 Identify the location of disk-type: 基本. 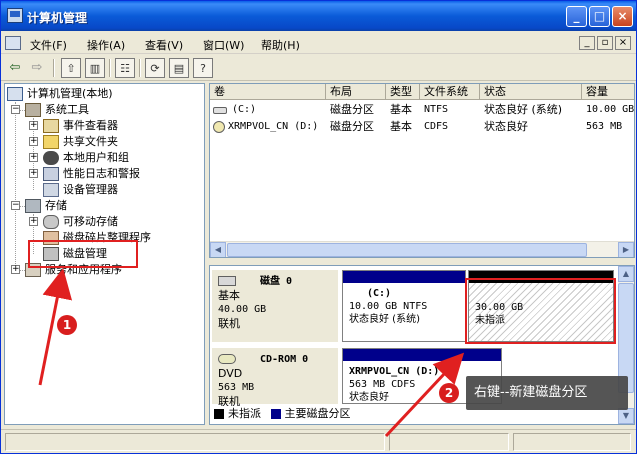
(229, 295).